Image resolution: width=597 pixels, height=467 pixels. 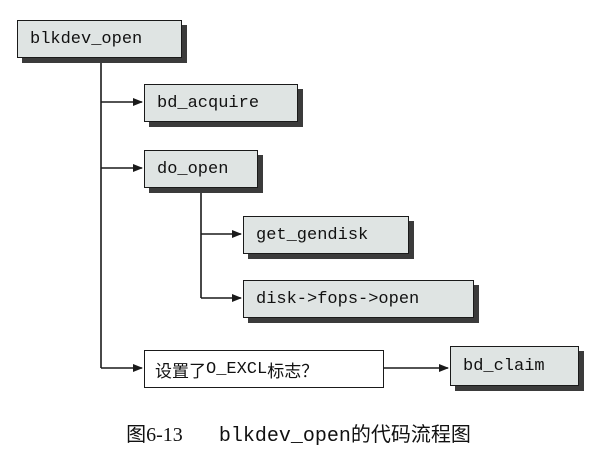 I want to click on node-get-gendisk: get_gendisk, so click(x=326, y=235).